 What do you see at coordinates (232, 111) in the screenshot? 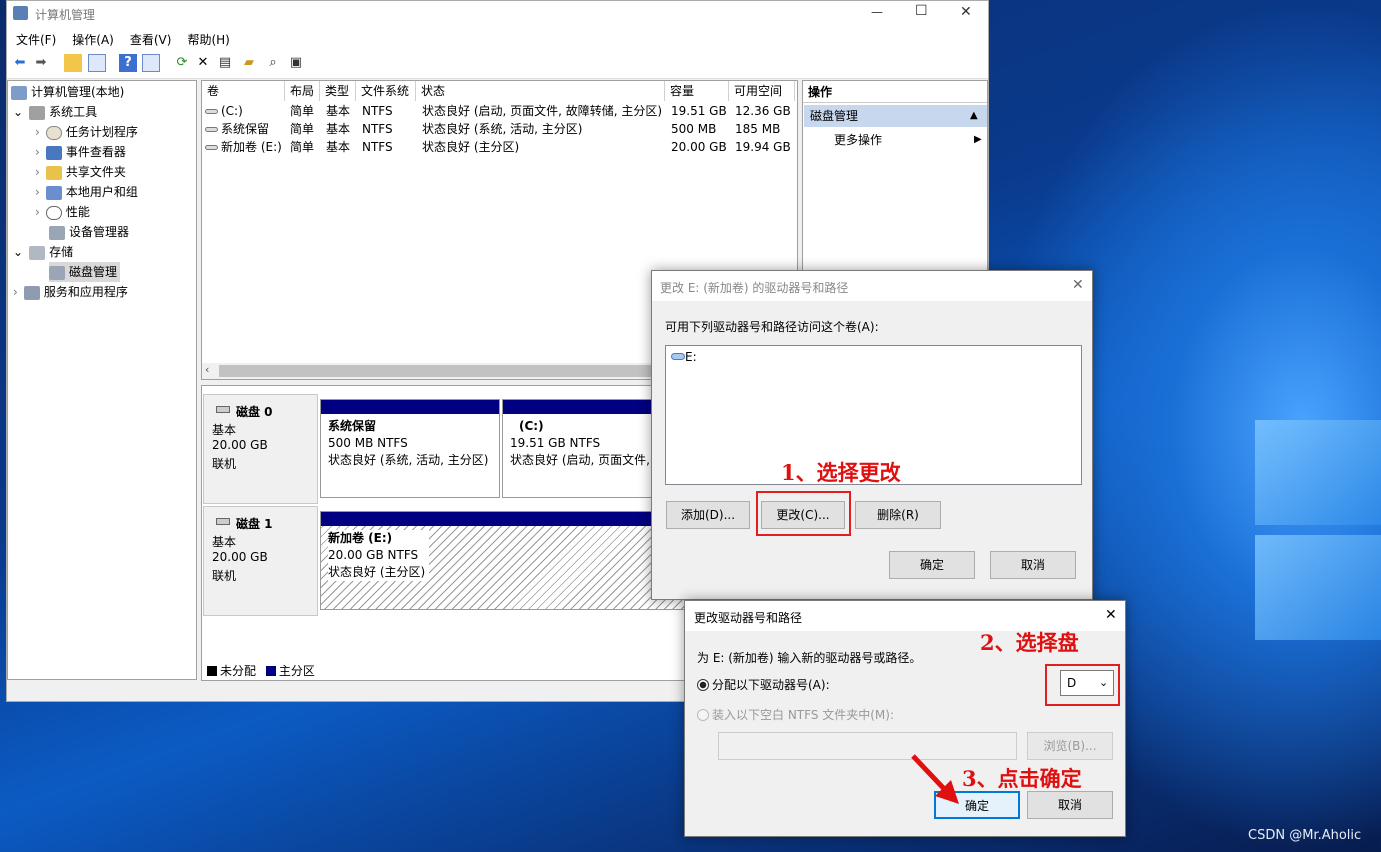
I see `cell-volume: (C:)` at bounding box center [232, 111].